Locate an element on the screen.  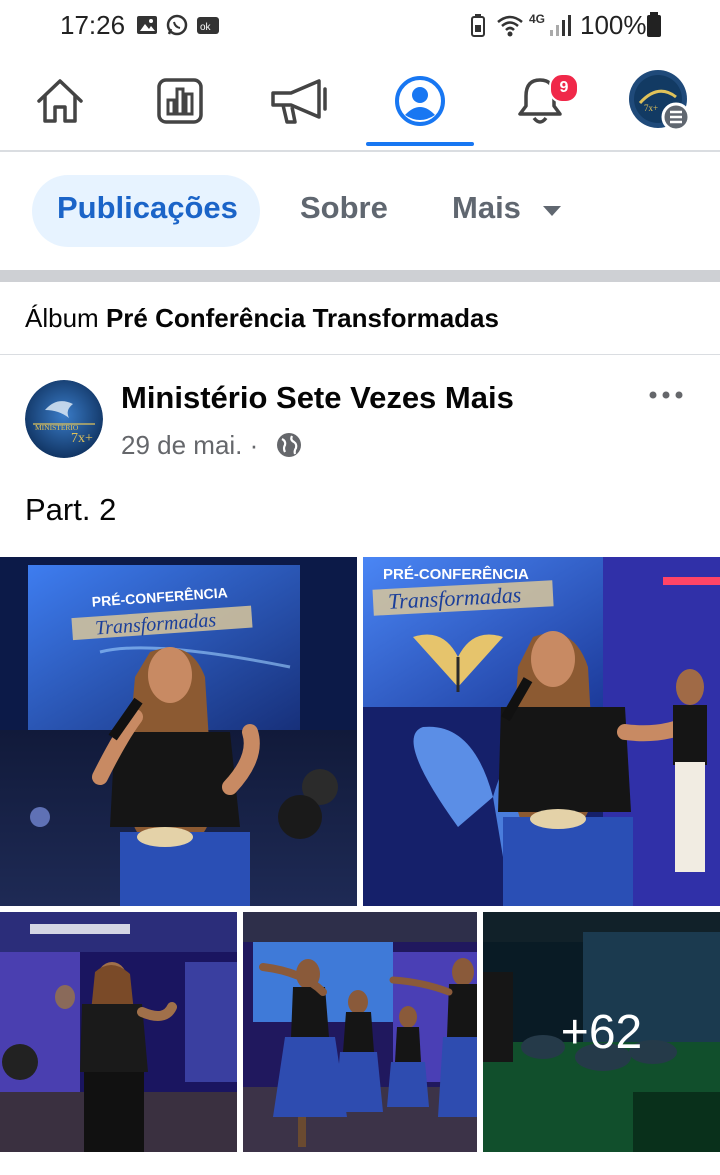
nav-home is located at coordinates (60, 101).